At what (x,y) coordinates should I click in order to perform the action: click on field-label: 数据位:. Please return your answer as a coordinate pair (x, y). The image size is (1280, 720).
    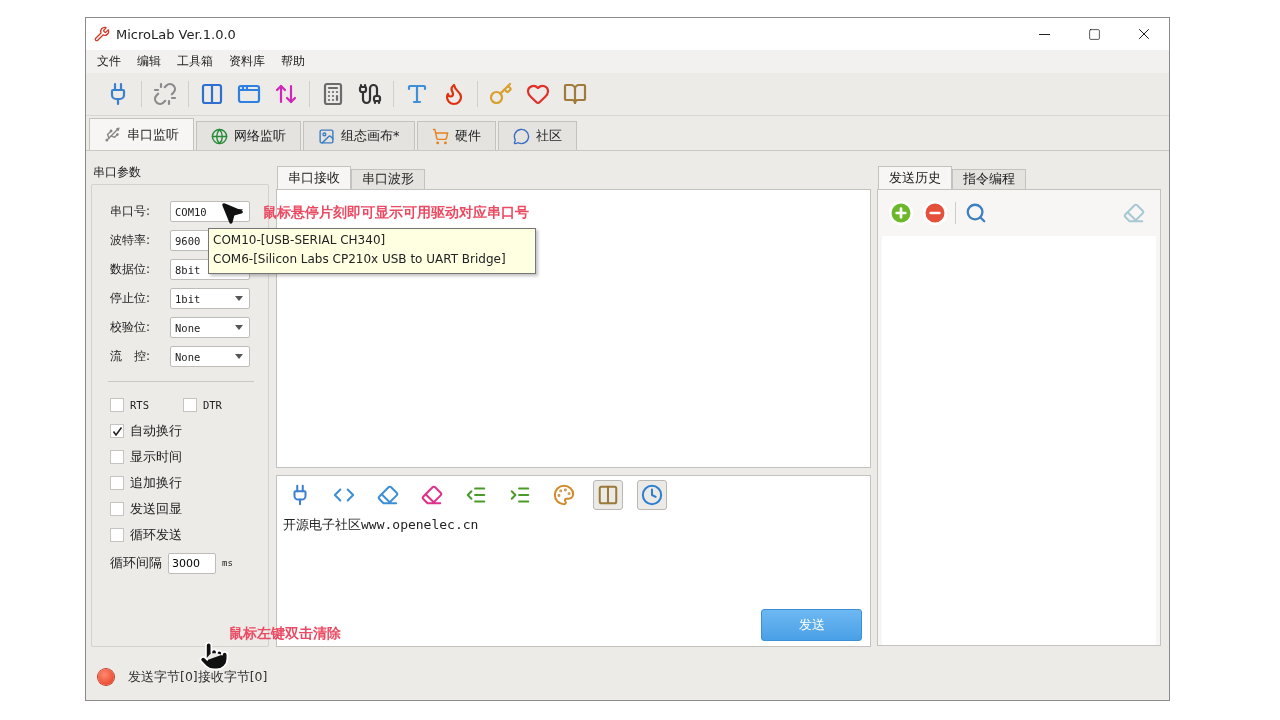
    Looking at the image, I should click on (131, 269).